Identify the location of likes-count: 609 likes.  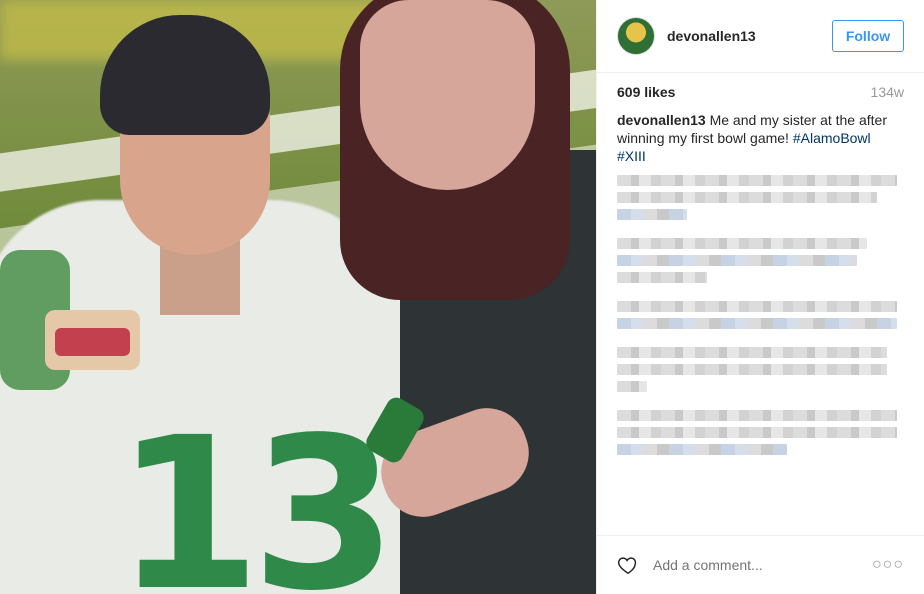
(646, 92).